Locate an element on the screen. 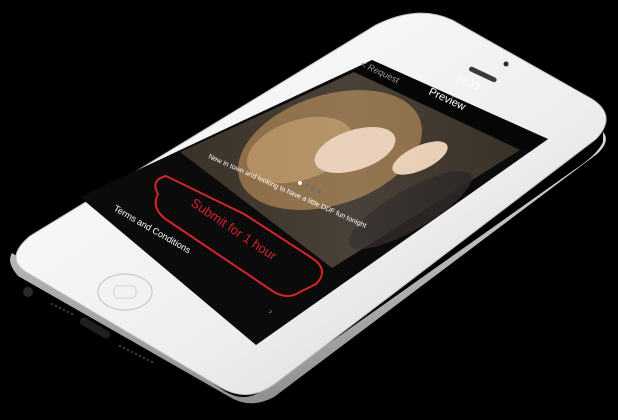 The image size is (618, 420). headphone-jack-icon is located at coordinates (28, 292).